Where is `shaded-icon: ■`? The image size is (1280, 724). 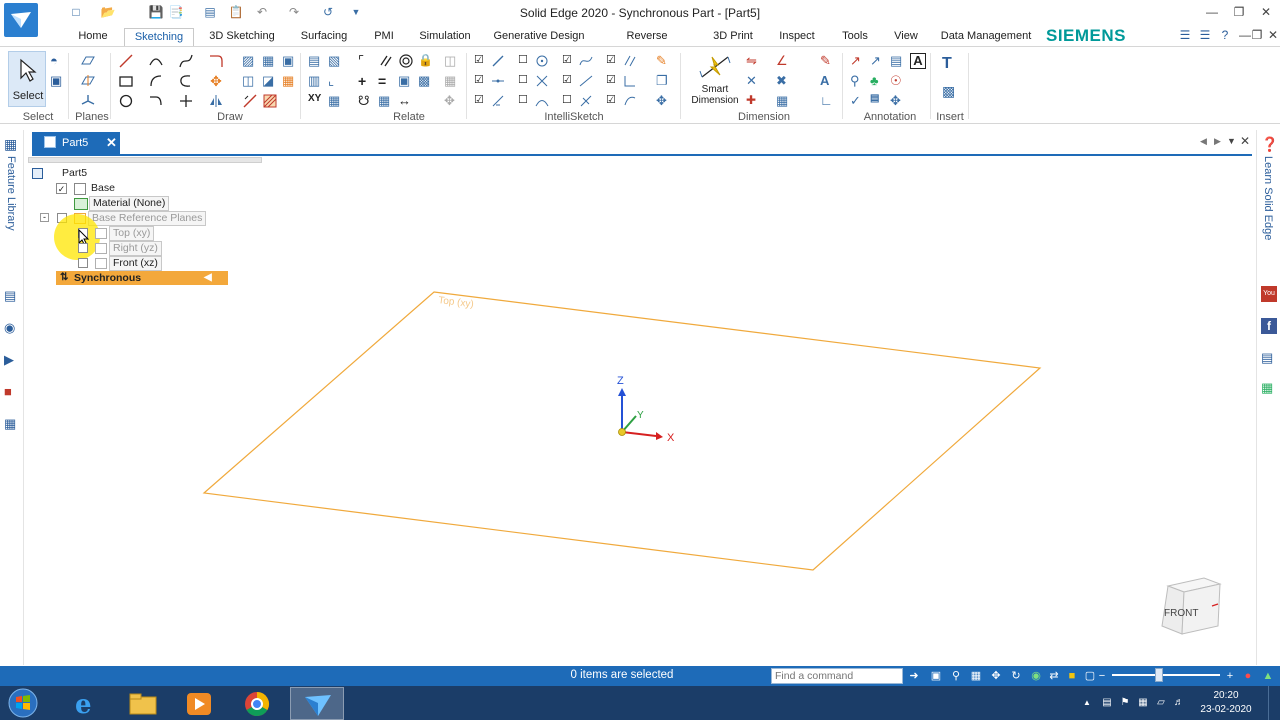
shaded-icon: ■ is located at coordinates (1072, 676).